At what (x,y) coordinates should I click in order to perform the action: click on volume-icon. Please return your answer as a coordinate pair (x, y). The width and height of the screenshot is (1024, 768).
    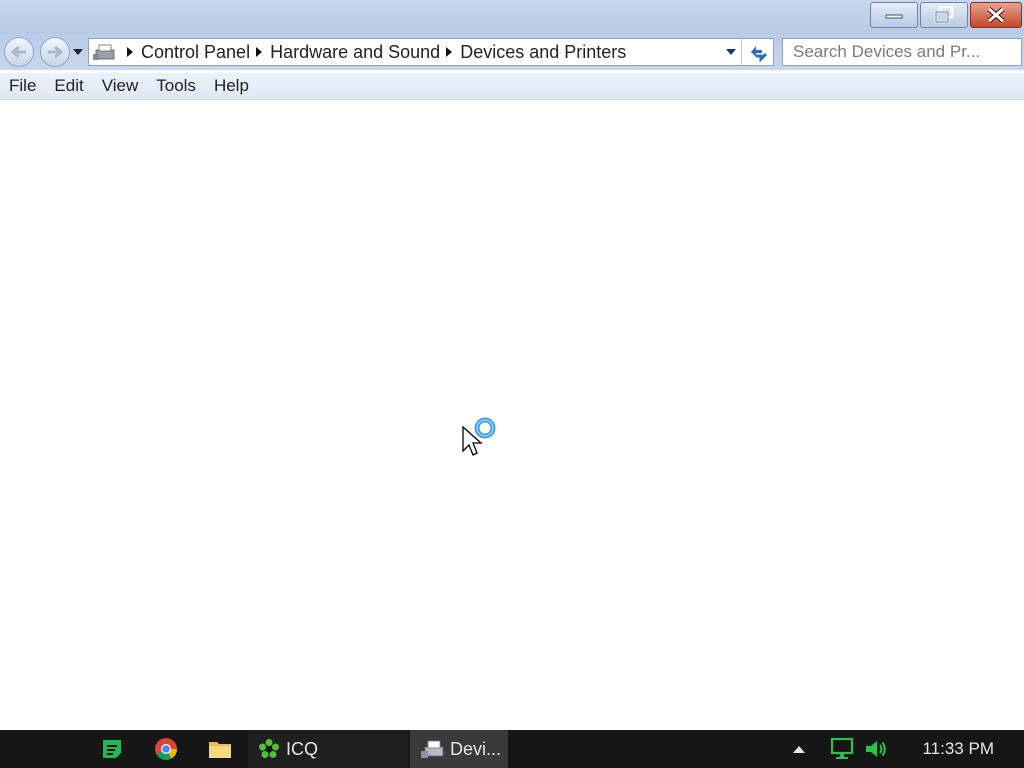
    Looking at the image, I should click on (876, 749).